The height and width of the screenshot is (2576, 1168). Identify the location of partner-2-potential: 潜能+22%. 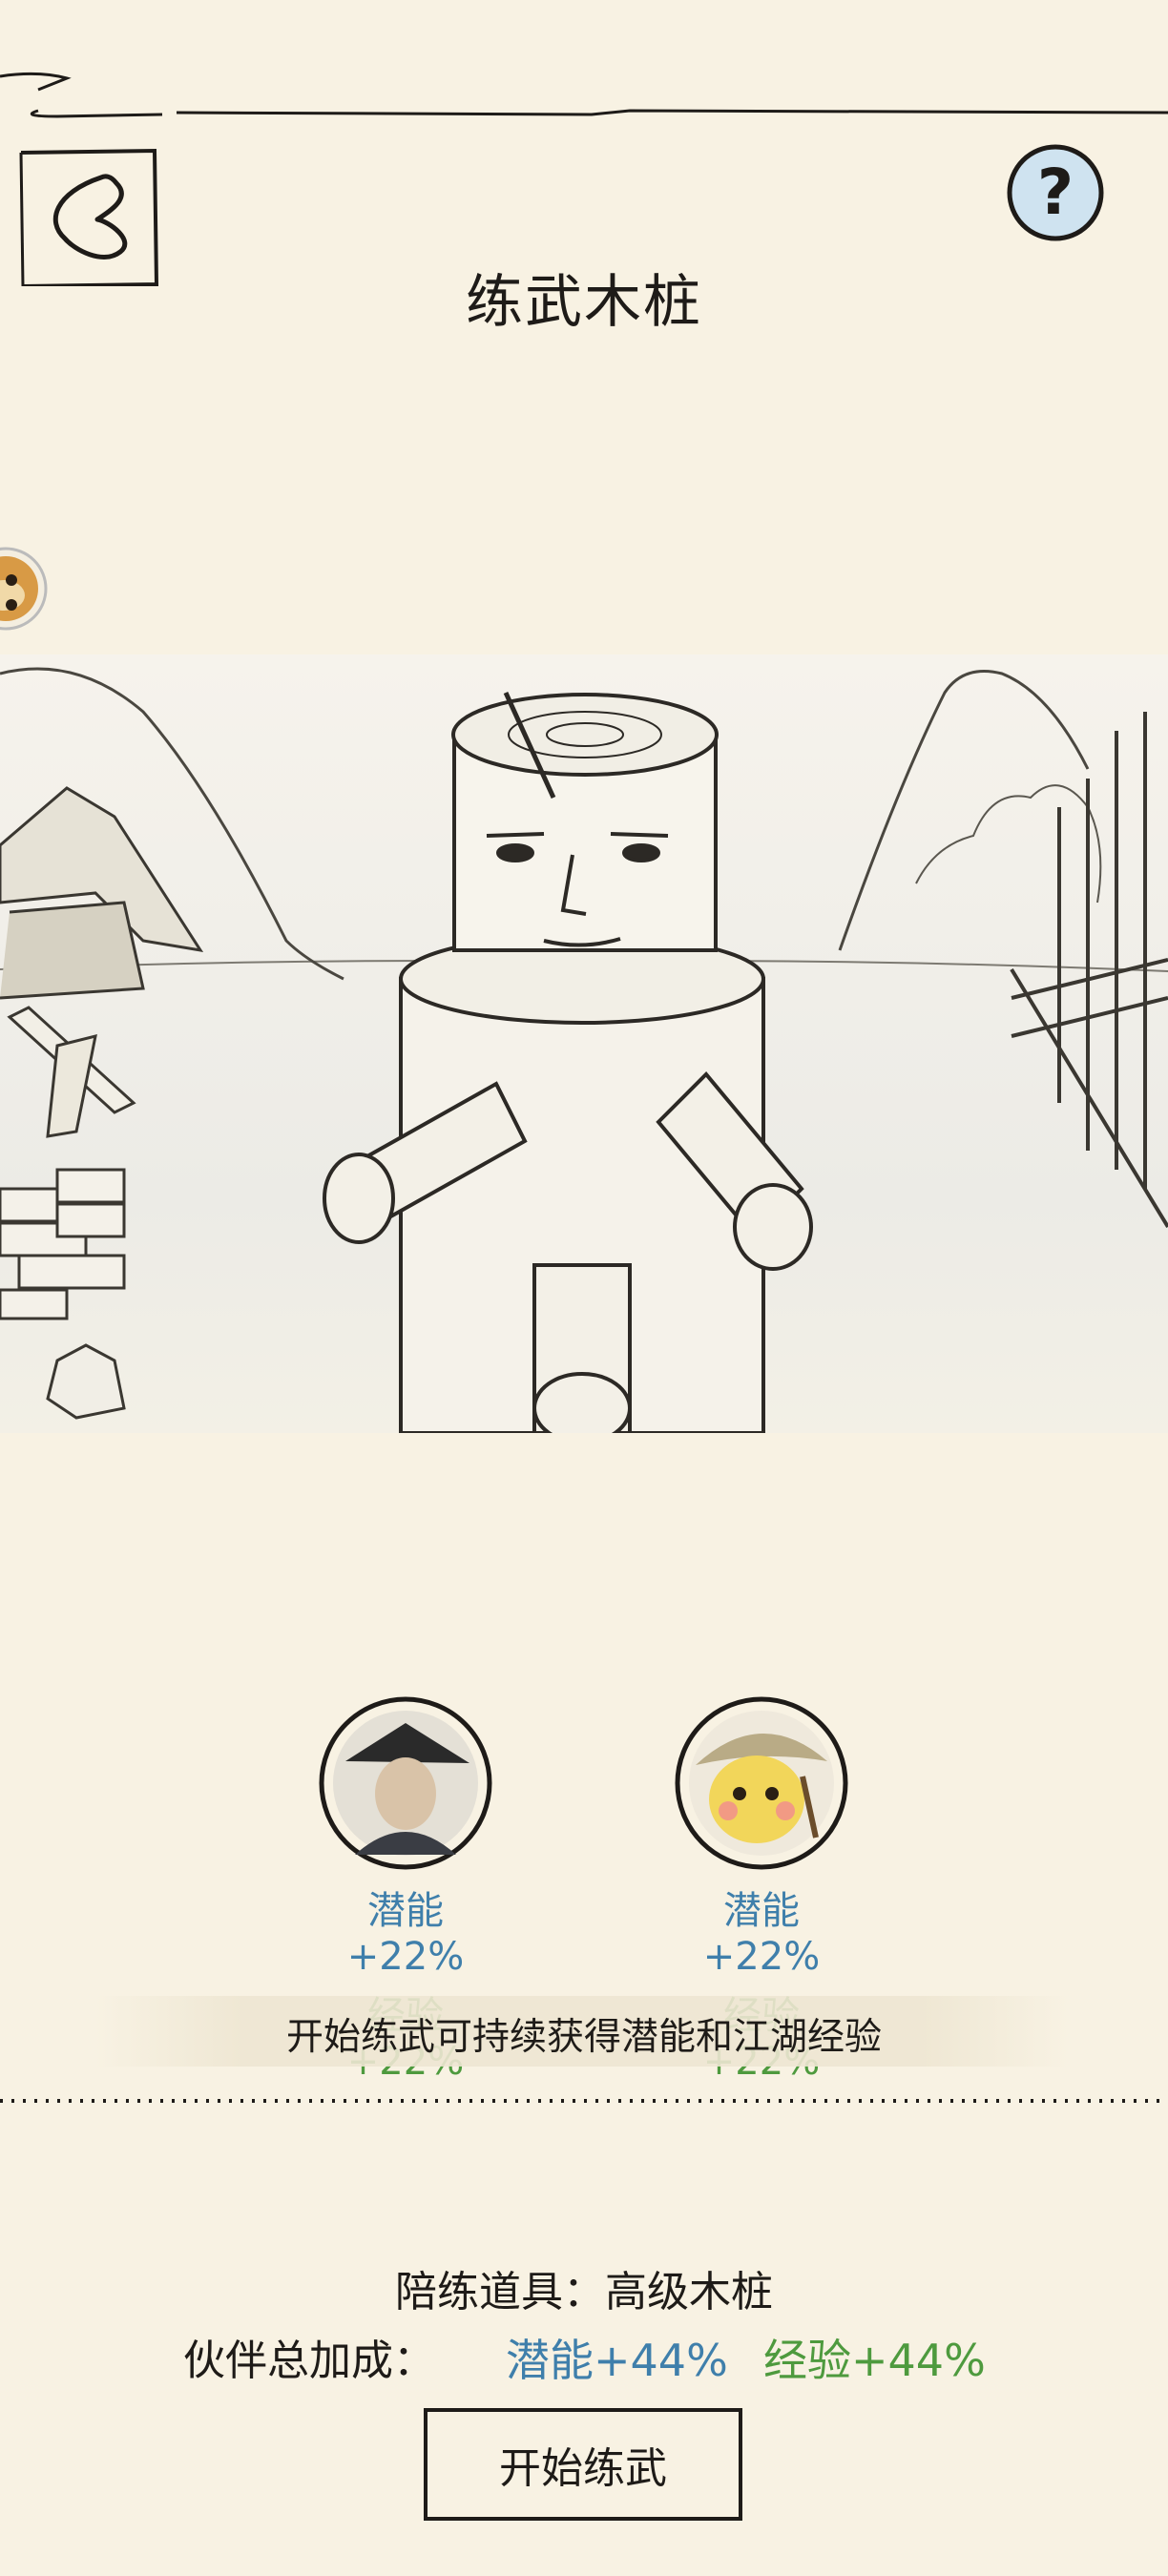
(761, 1934).